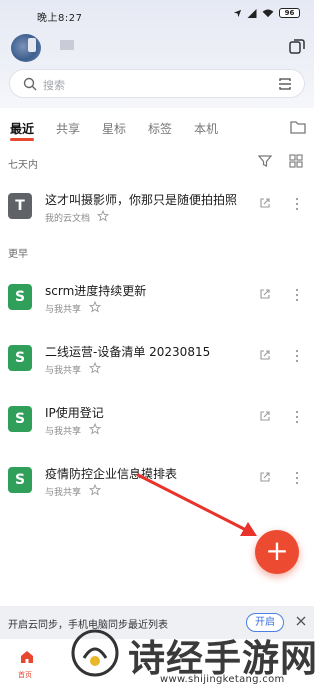 Image resolution: width=320 pixels, height=693 pixels. I want to click on section-label-recent: 七天内, so click(23, 165).